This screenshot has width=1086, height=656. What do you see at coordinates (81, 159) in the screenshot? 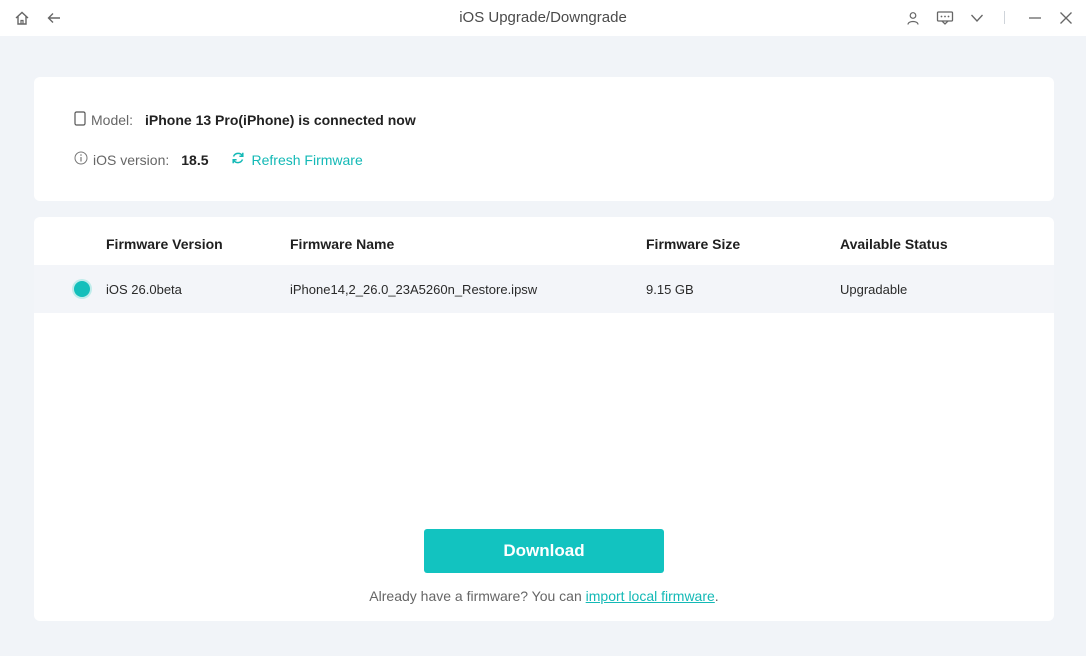
I see `info-icon` at bounding box center [81, 159].